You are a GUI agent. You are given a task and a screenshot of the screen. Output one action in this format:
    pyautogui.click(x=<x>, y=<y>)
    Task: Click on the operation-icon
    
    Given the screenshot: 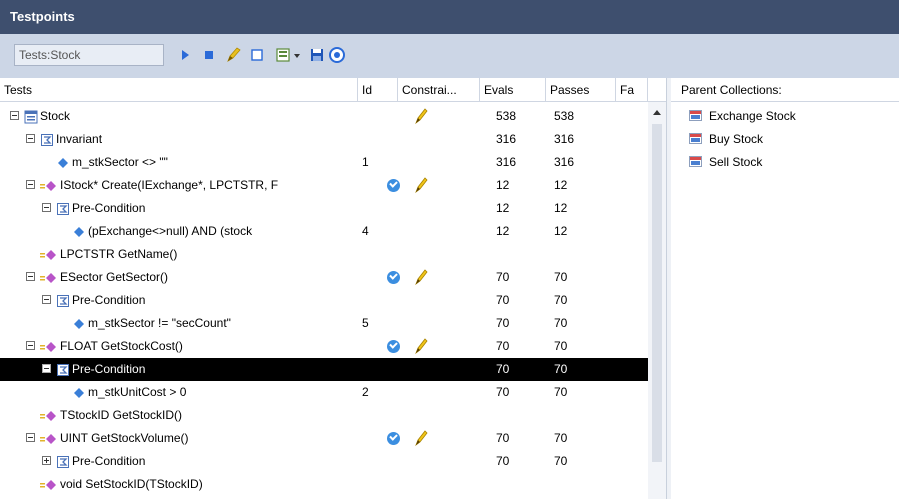 What is the action you would take?
    pyautogui.click(x=49, y=488)
    